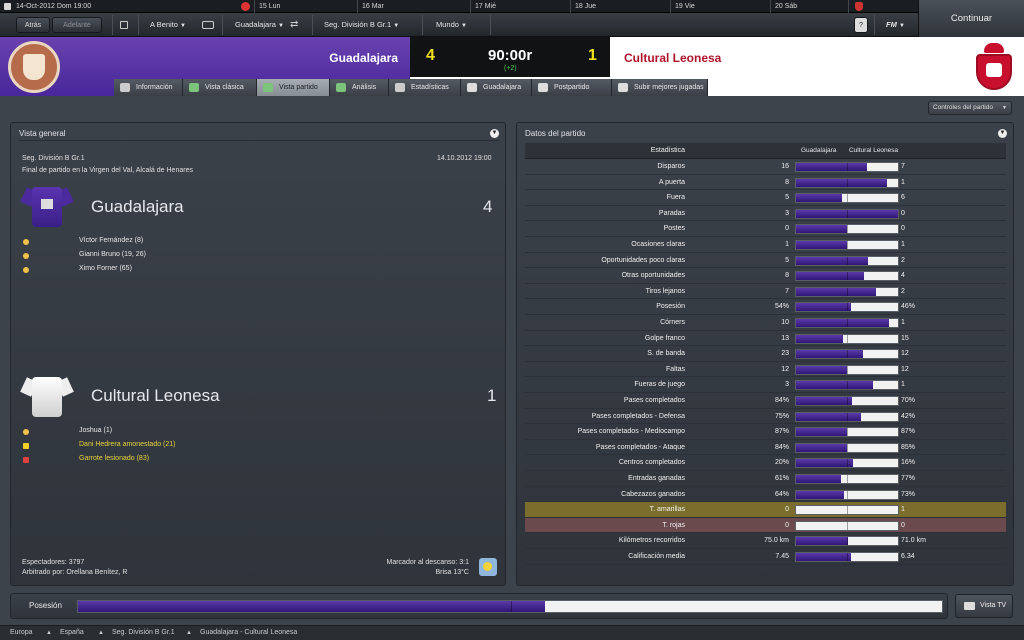 This screenshot has height=640, width=1024. What do you see at coordinates (765, 448) in the screenshot?
I see `stat-row: Pases completados - Ataque 84% 85%` at bounding box center [765, 448].